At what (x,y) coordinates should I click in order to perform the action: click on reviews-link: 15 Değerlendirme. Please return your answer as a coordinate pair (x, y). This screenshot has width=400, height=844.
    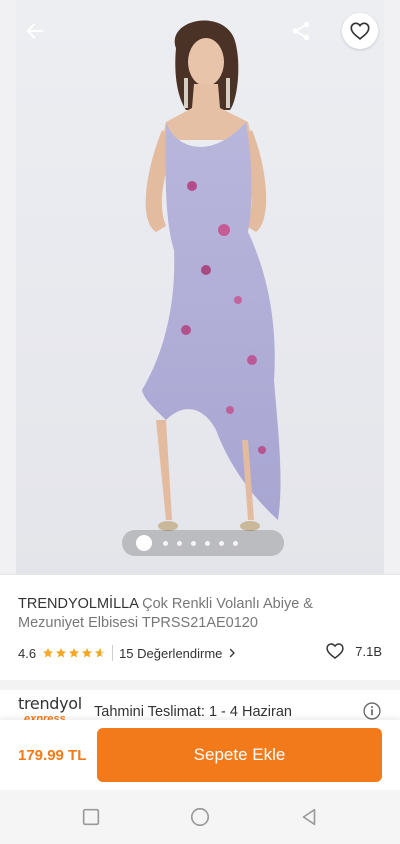
    Looking at the image, I should click on (178, 653).